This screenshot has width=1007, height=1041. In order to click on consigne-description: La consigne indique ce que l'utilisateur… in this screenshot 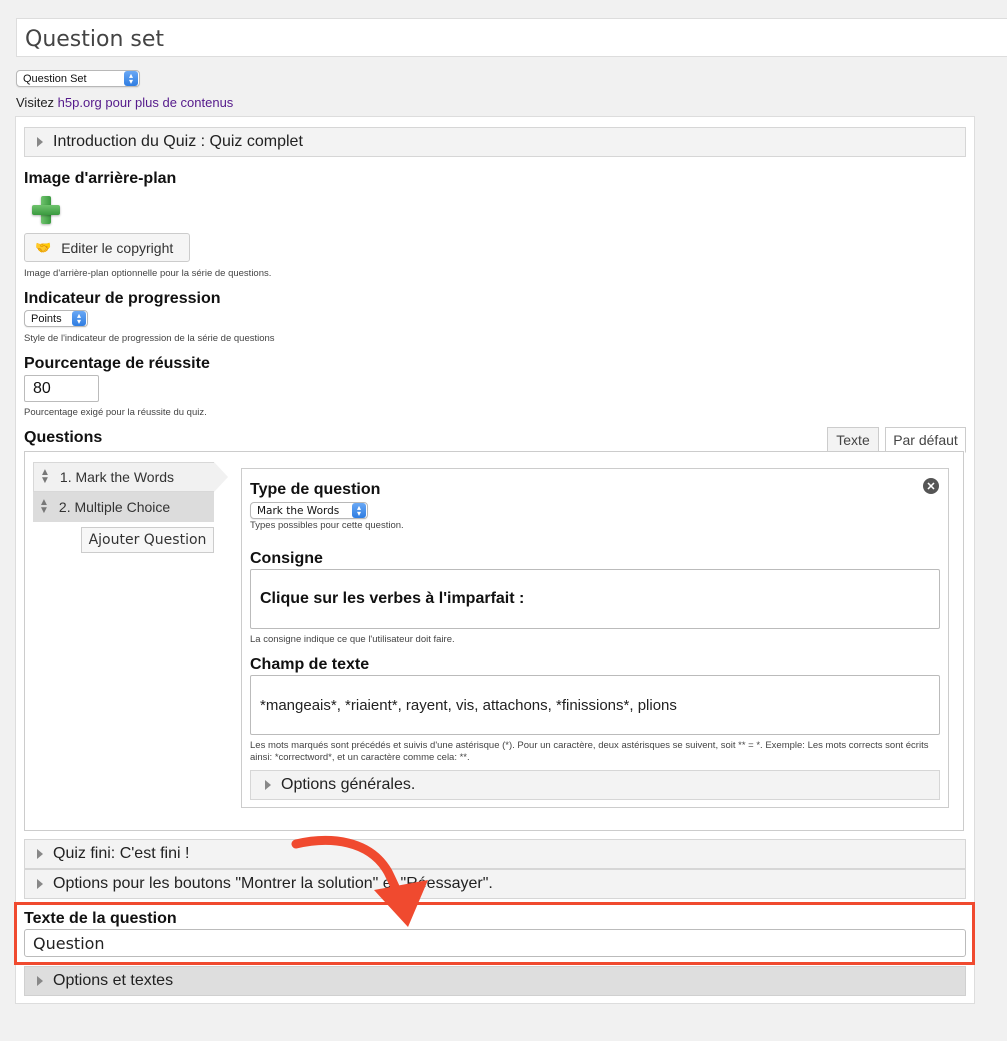, I will do `click(352, 639)`.